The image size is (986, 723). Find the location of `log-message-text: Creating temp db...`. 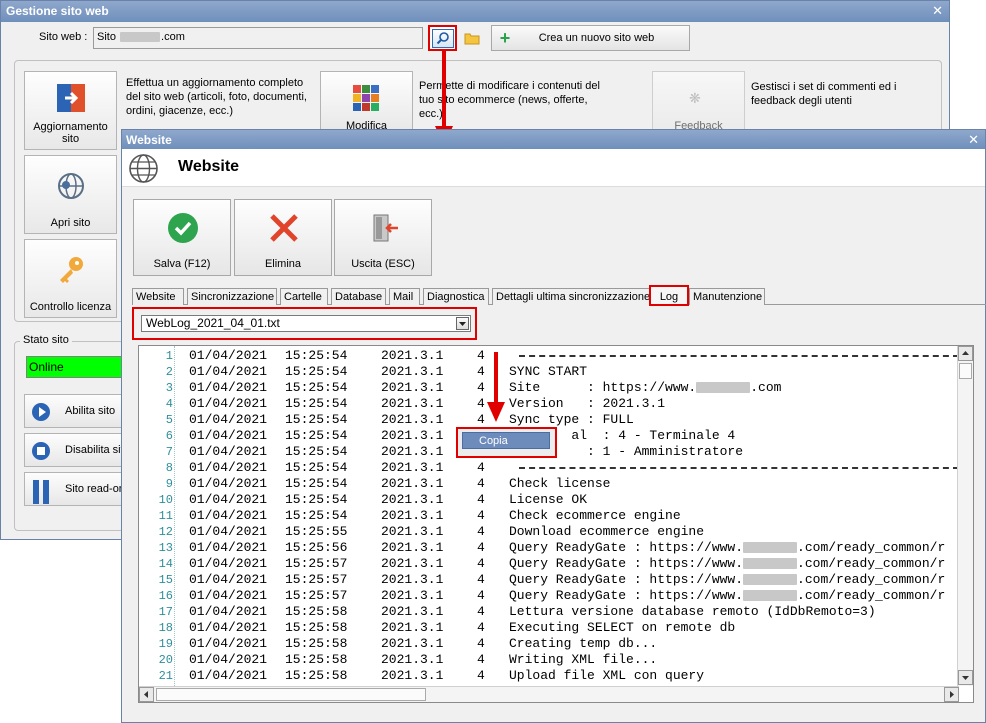

log-message-text: Creating temp db... is located at coordinates (583, 643).